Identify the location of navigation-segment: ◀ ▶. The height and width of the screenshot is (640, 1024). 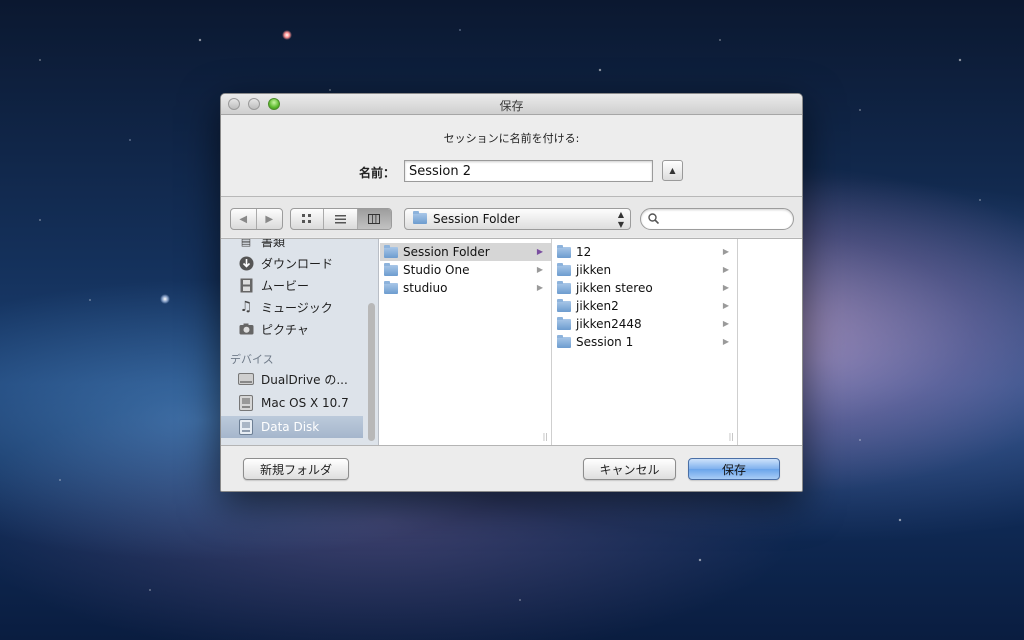
(256, 219).